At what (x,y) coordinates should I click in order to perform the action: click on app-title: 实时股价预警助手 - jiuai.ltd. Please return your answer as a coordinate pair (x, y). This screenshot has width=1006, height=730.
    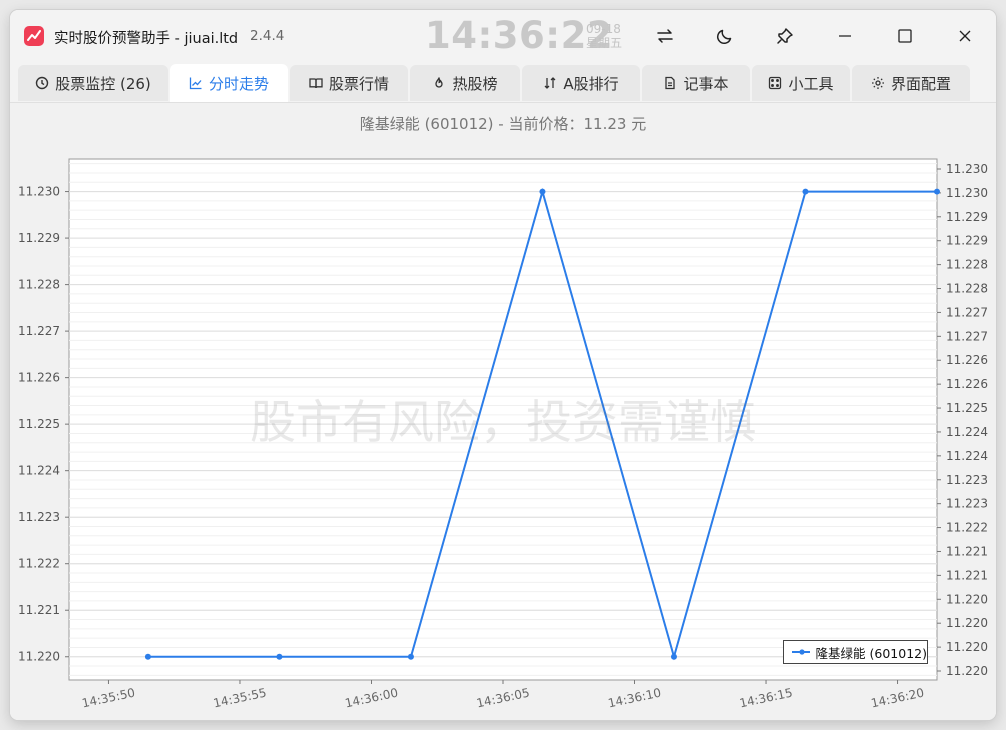
    Looking at the image, I should click on (146, 39).